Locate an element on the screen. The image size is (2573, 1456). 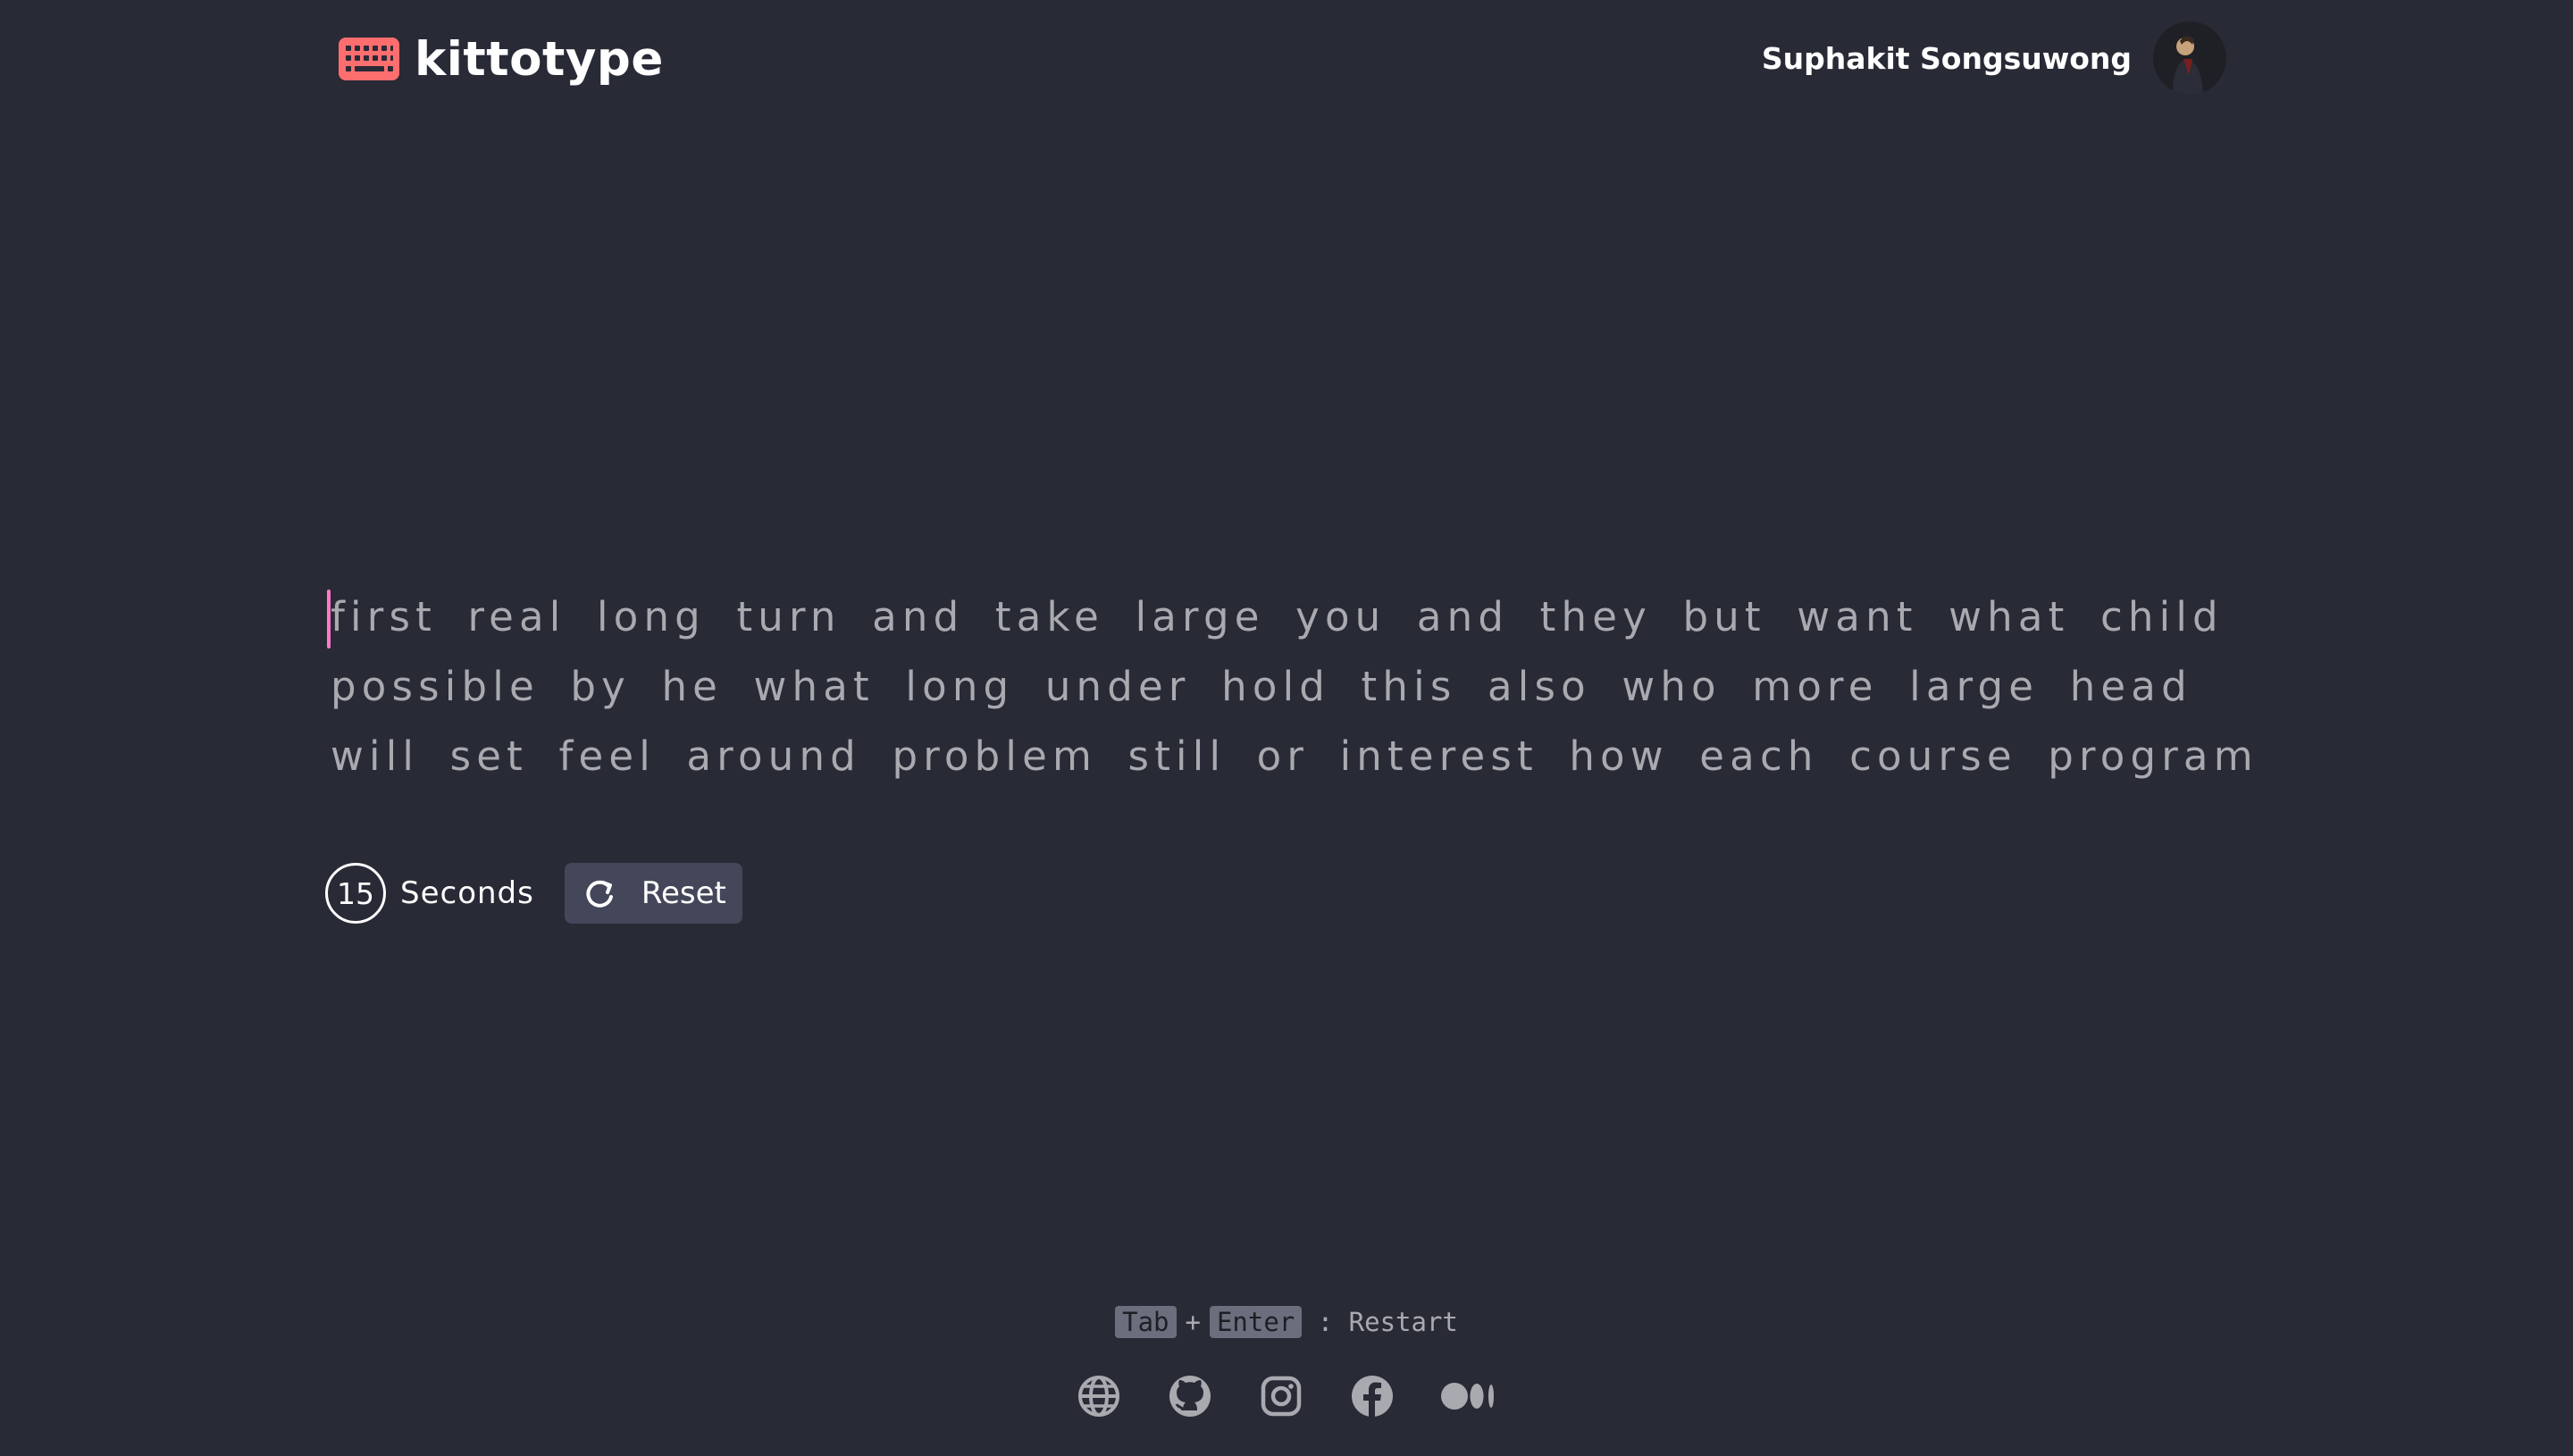
instagram-icon is located at coordinates (1281, 1396).